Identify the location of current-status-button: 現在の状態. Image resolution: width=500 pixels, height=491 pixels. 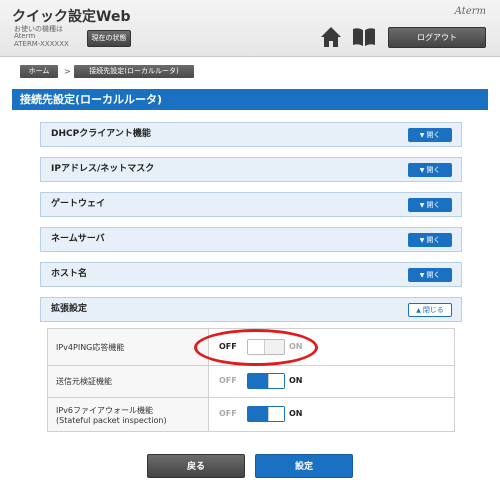
(109, 38).